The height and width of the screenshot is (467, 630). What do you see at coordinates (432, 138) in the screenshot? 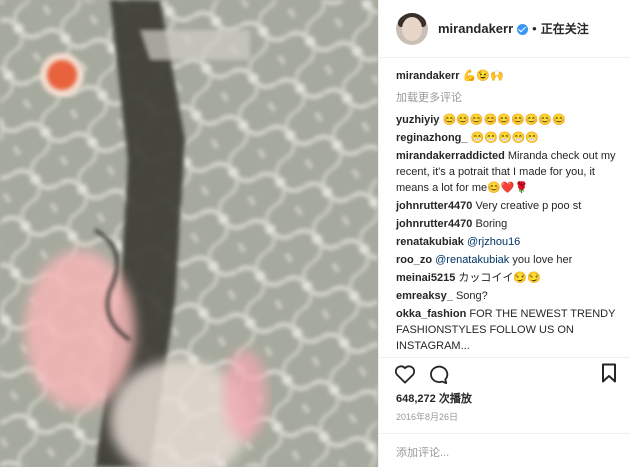
I see `comment-username: reginazhong_` at bounding box center [432, 138].